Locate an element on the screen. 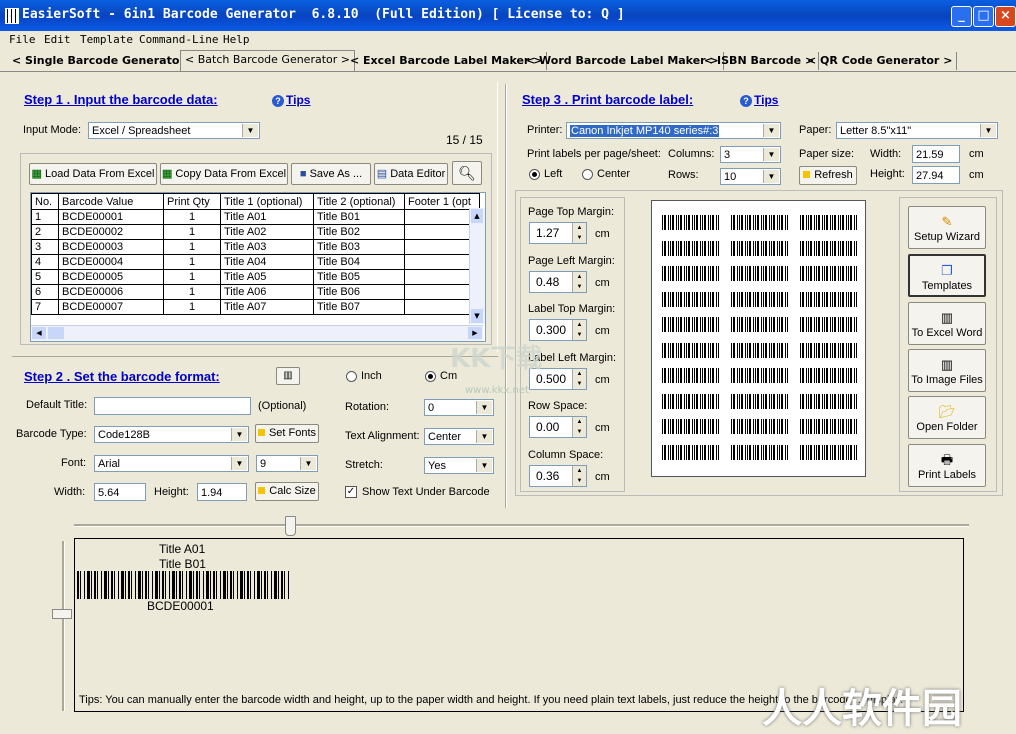 The image size is (1016, 734). paper-height-input: 27.94 is located at coordinates (936, 175).